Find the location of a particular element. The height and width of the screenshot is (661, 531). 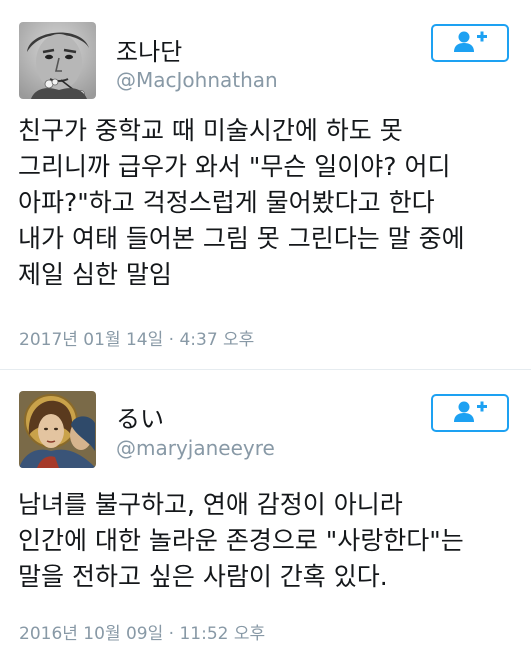

display-name: 조나단 is located at coordinates (149, 49).